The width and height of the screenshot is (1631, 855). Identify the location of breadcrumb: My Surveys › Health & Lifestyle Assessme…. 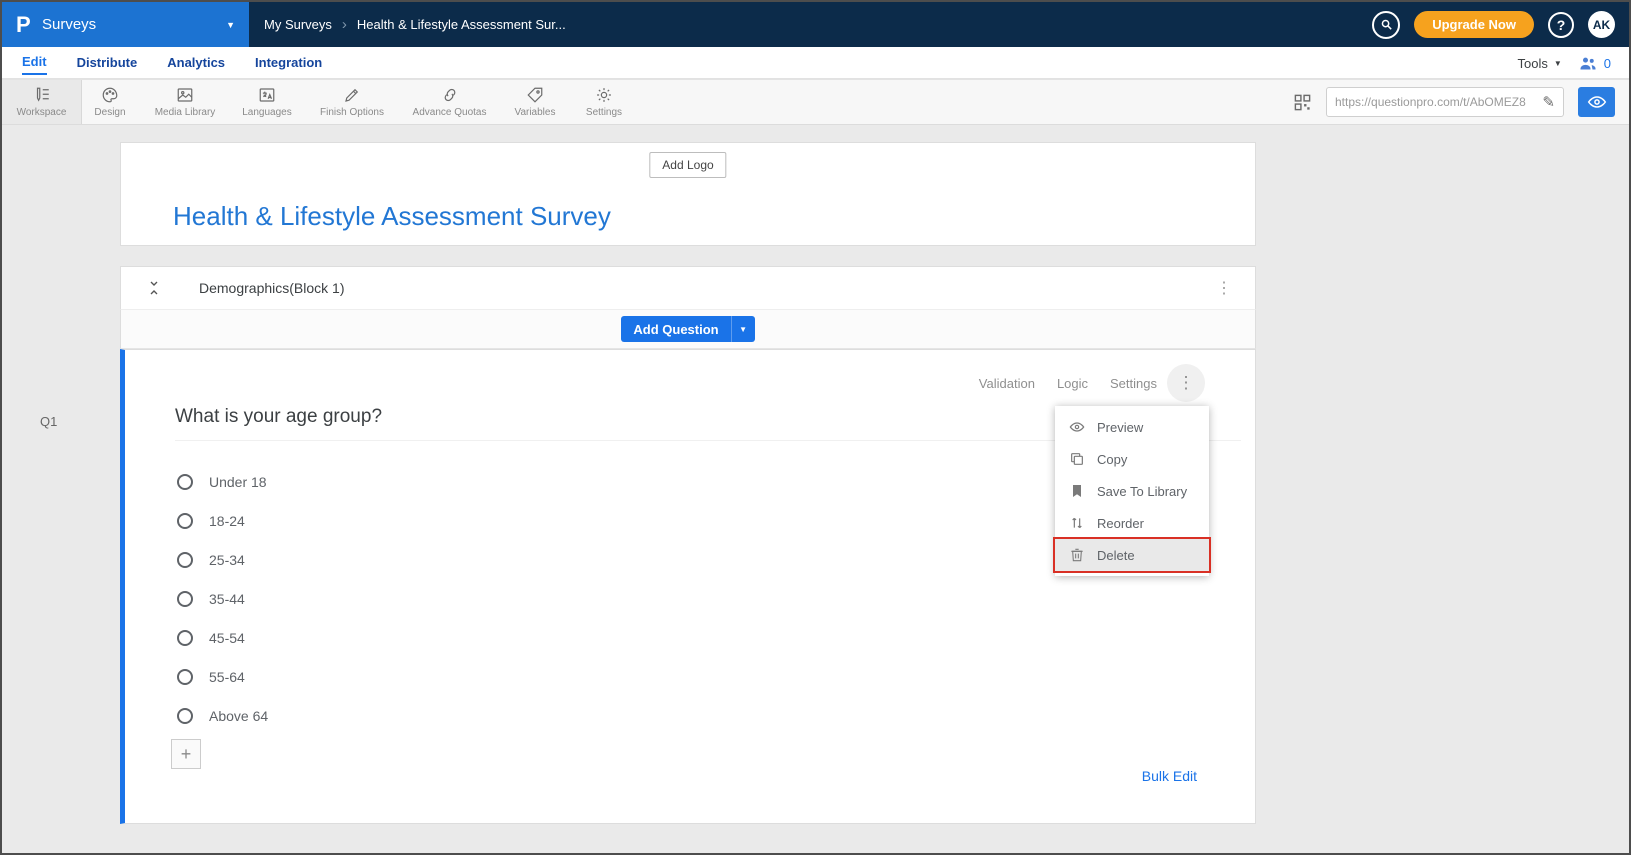
(415, 24).